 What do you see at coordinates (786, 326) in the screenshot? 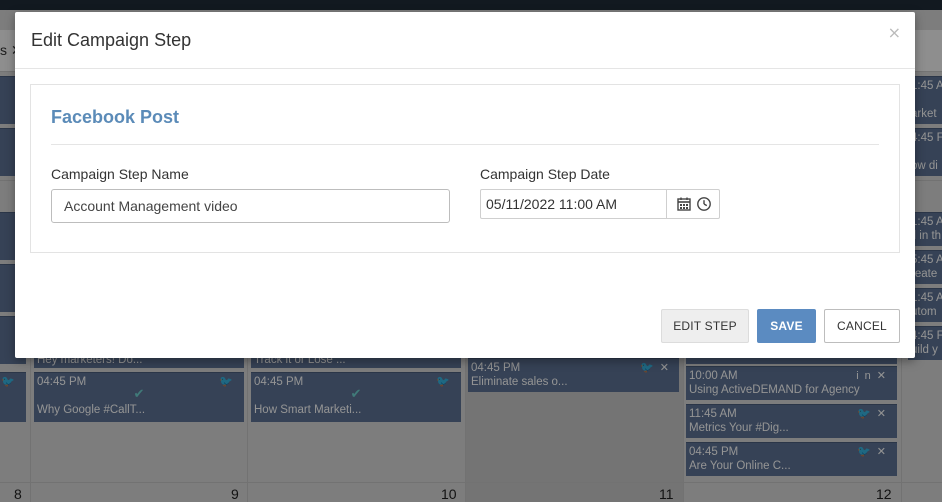
I see `save-button: SAVE` at bounding box center [786, 326].